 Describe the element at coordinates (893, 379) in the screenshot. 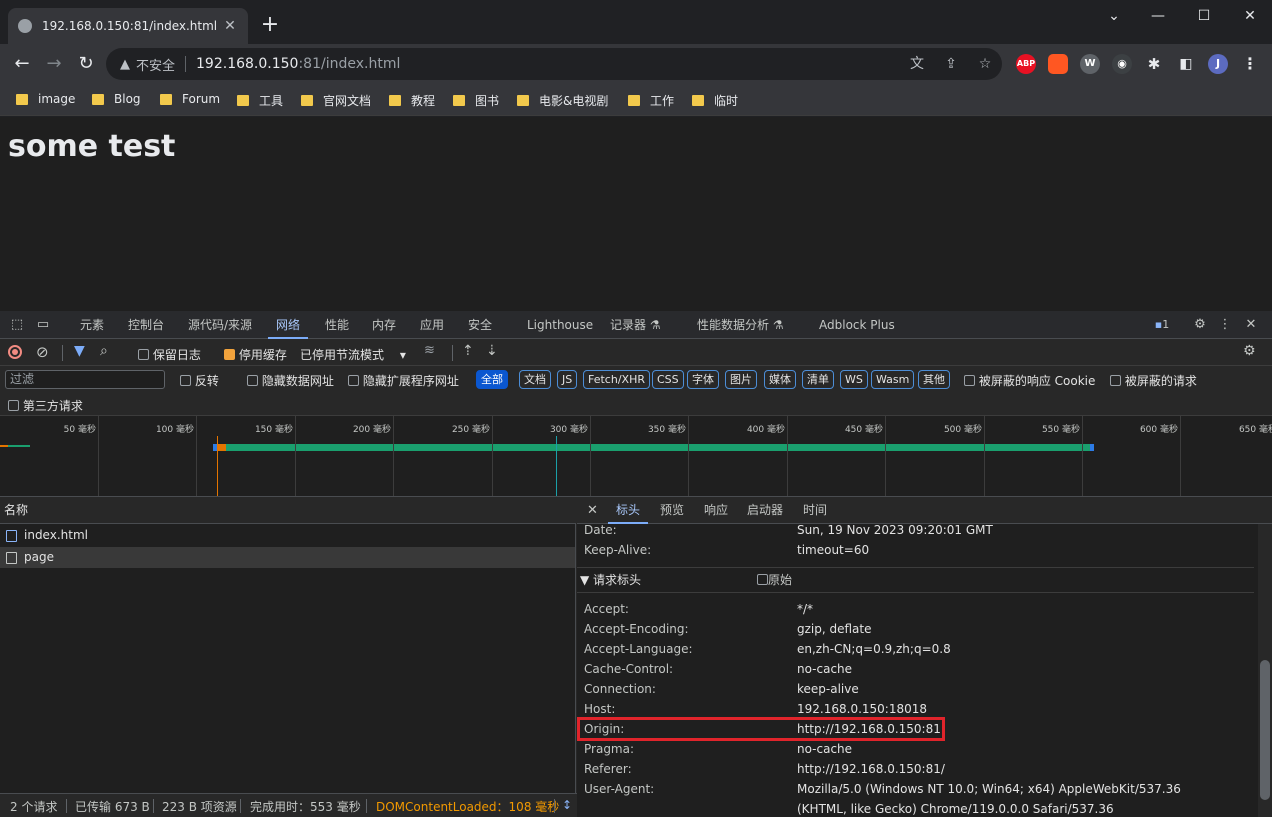

I see `type-filter-wasm: Wasm` at that location.